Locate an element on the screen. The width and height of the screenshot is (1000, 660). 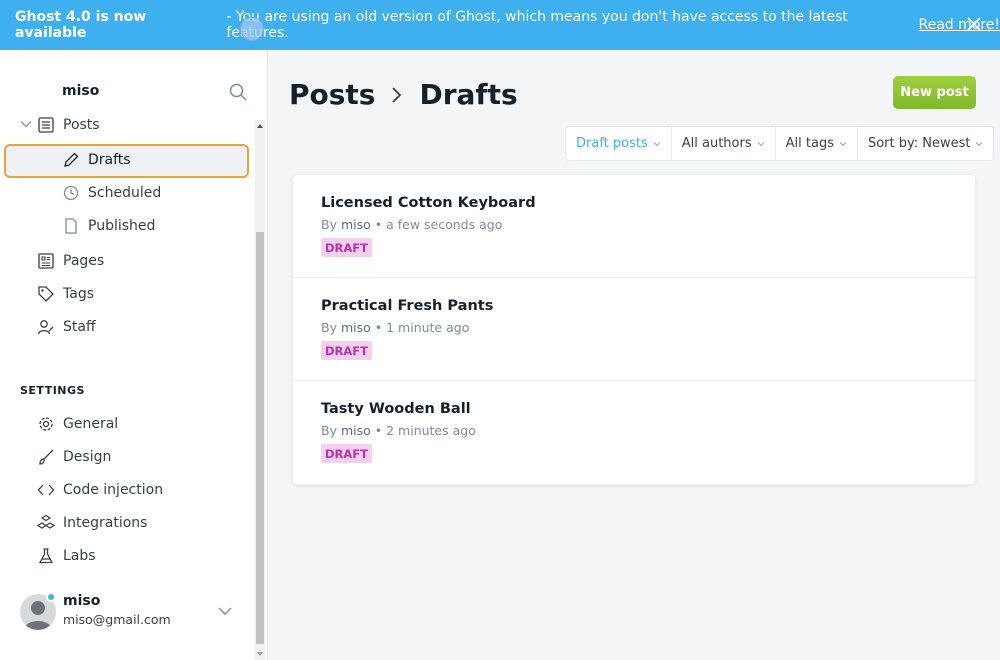
sort-select: Sort by: Newest is located at coordinates (926, 143).